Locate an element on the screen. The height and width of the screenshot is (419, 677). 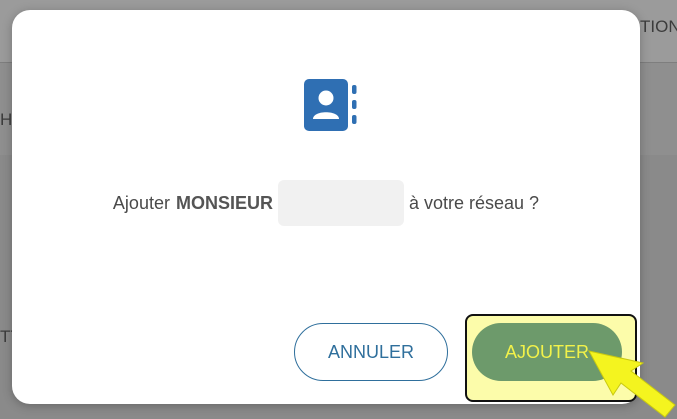
contact-book-icon is located at coordinates (330, 105).